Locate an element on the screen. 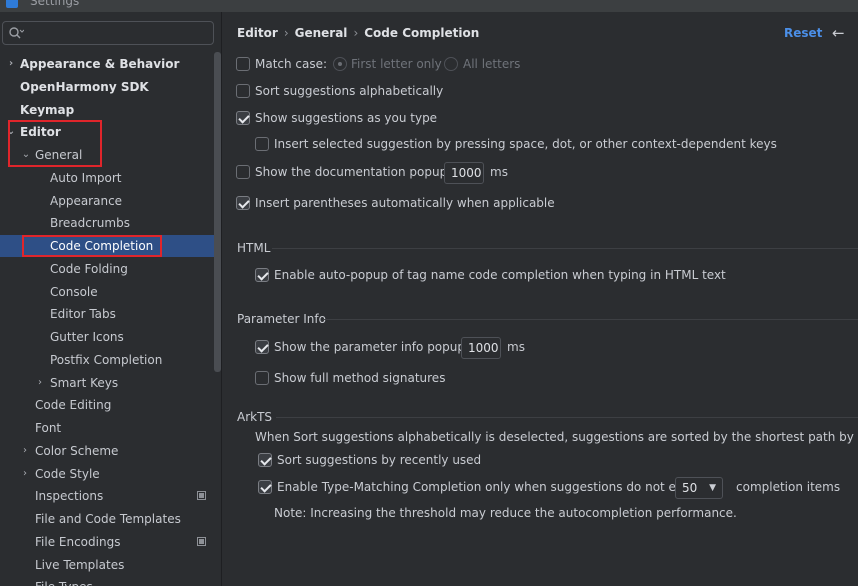 This screenshot has width=858, height=586. sidebar-item-gutter-icons: Gutter Icons is located at coordinates (110, 337).